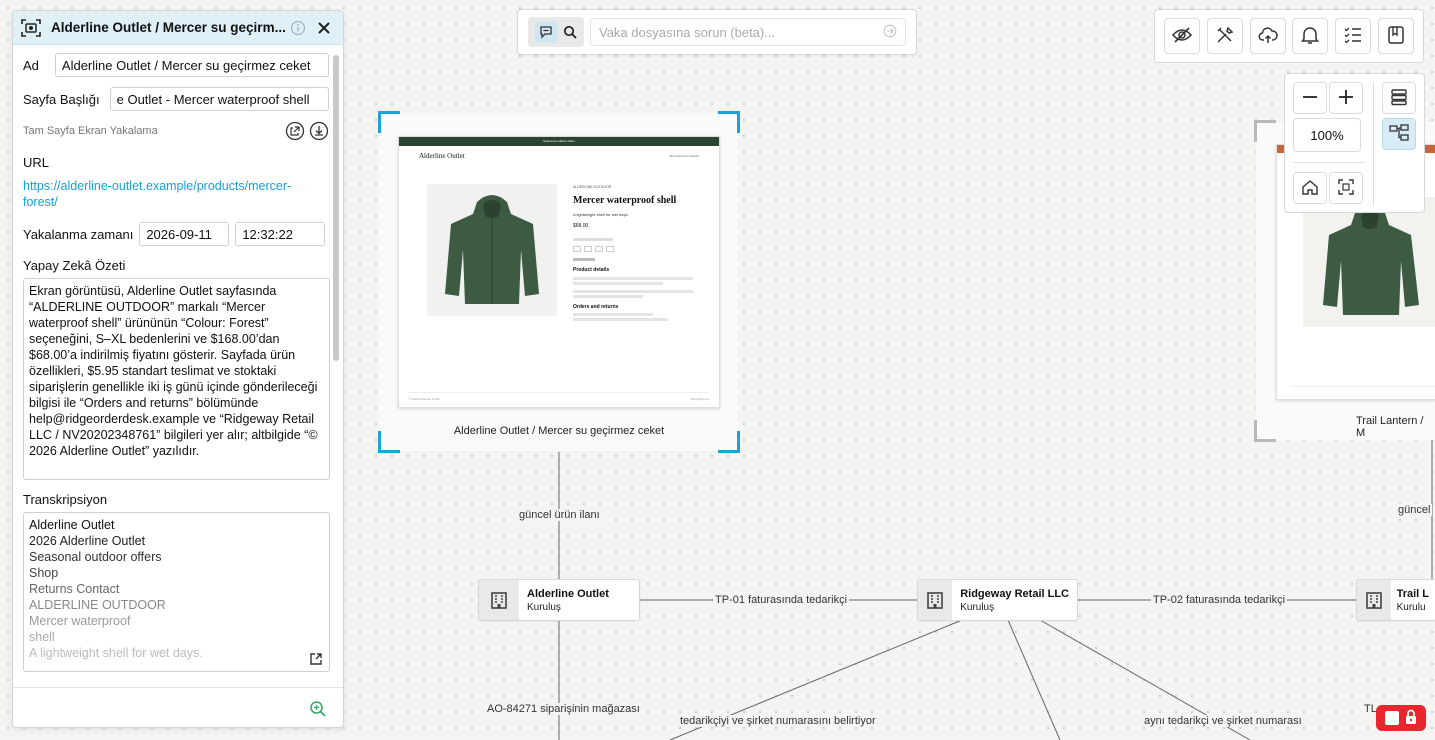  What do you see at coordinates (78, 234) in the screenshot?
I see `captured-at-label: Yakalanma zamanı` at bounding box center [78, 234].